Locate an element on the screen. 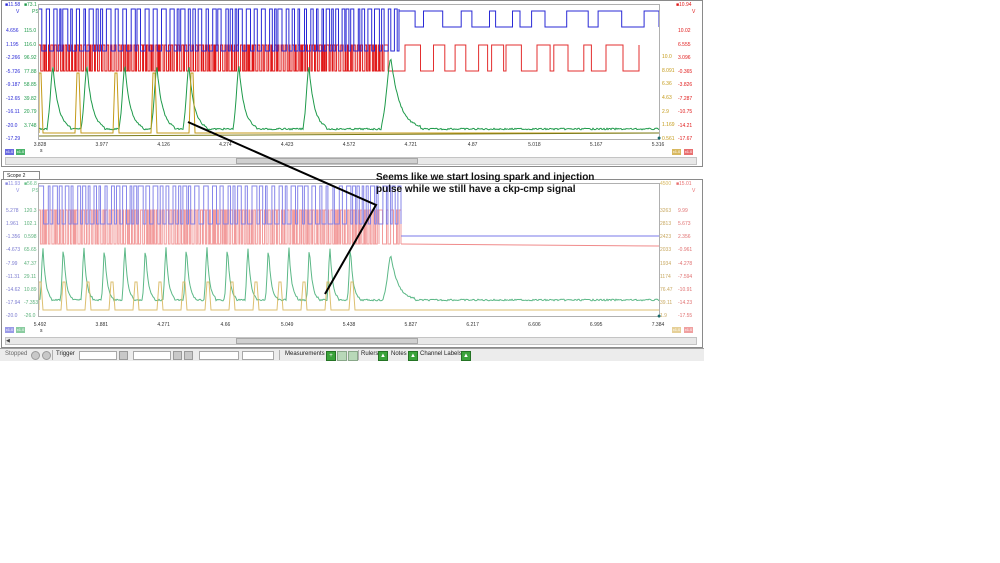 Image resolution: width=1000 pixels, height=563 pixels. scope2-left-tick-b: -26.0 is located at coordinates (30, 316).